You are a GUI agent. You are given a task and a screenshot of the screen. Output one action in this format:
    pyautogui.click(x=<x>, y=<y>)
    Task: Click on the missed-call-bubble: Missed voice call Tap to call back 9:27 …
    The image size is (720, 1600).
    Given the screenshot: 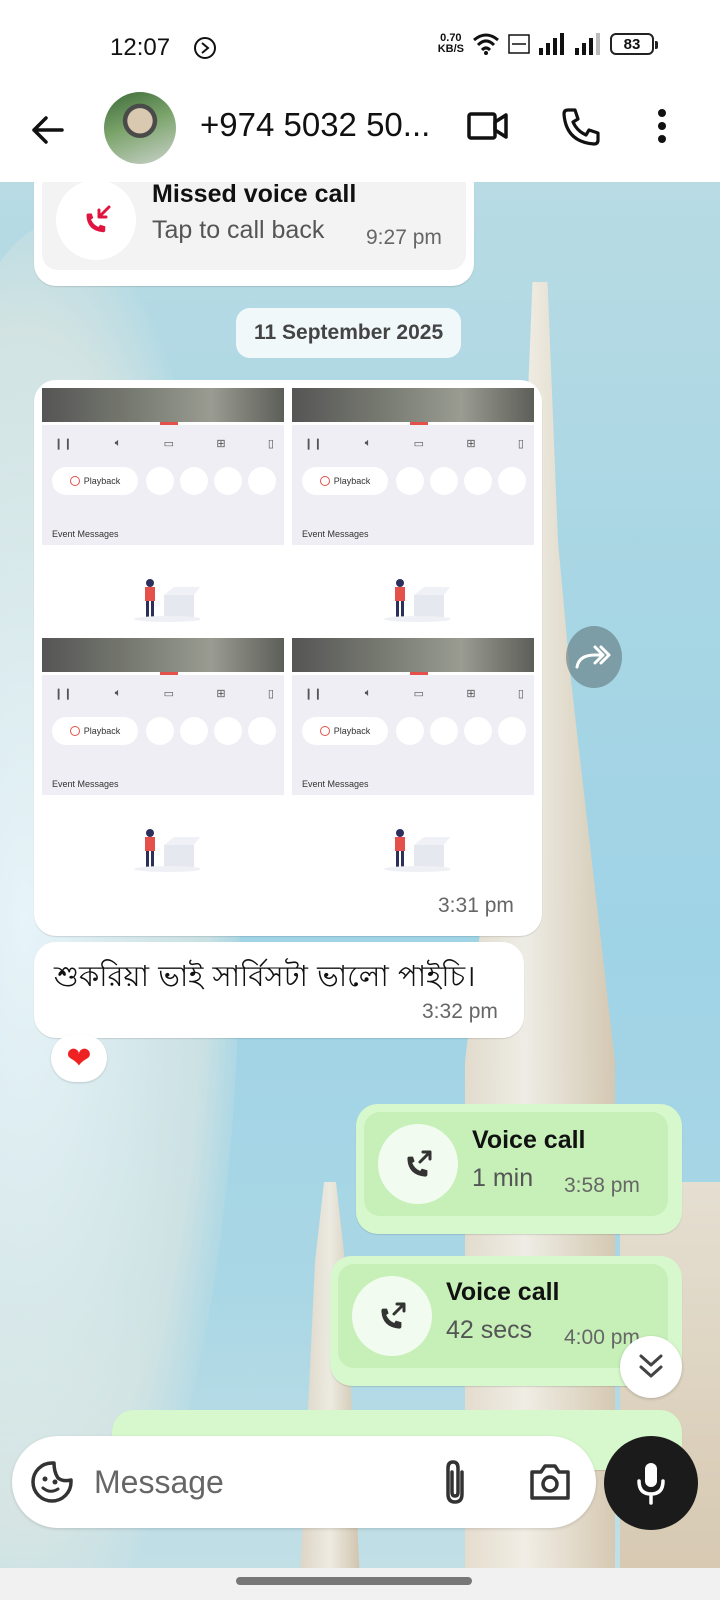 What is the action you would take?
    pyautogui.click(x=254, y=234)
    